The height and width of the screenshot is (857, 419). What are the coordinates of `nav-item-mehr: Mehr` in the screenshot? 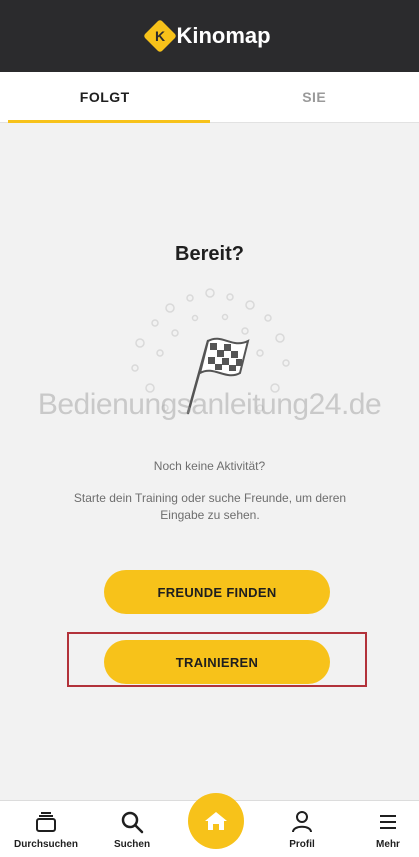 It's located at (383, 829).